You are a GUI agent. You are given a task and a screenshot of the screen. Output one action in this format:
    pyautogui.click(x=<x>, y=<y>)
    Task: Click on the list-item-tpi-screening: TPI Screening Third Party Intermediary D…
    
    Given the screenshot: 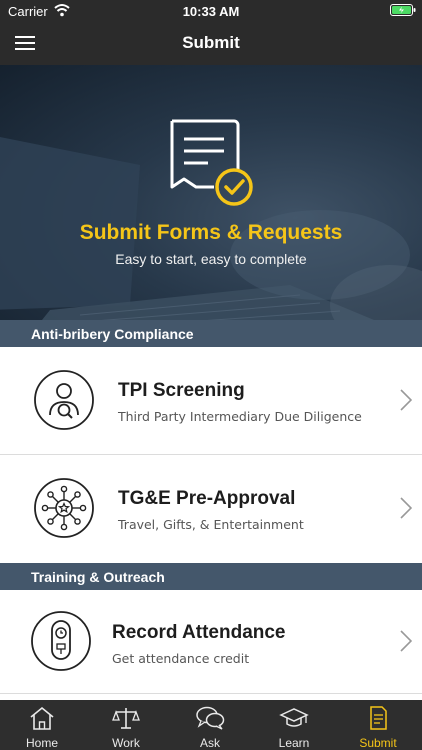 What is the action you would take?
    pyautogui.click(x=211, y=401)
    